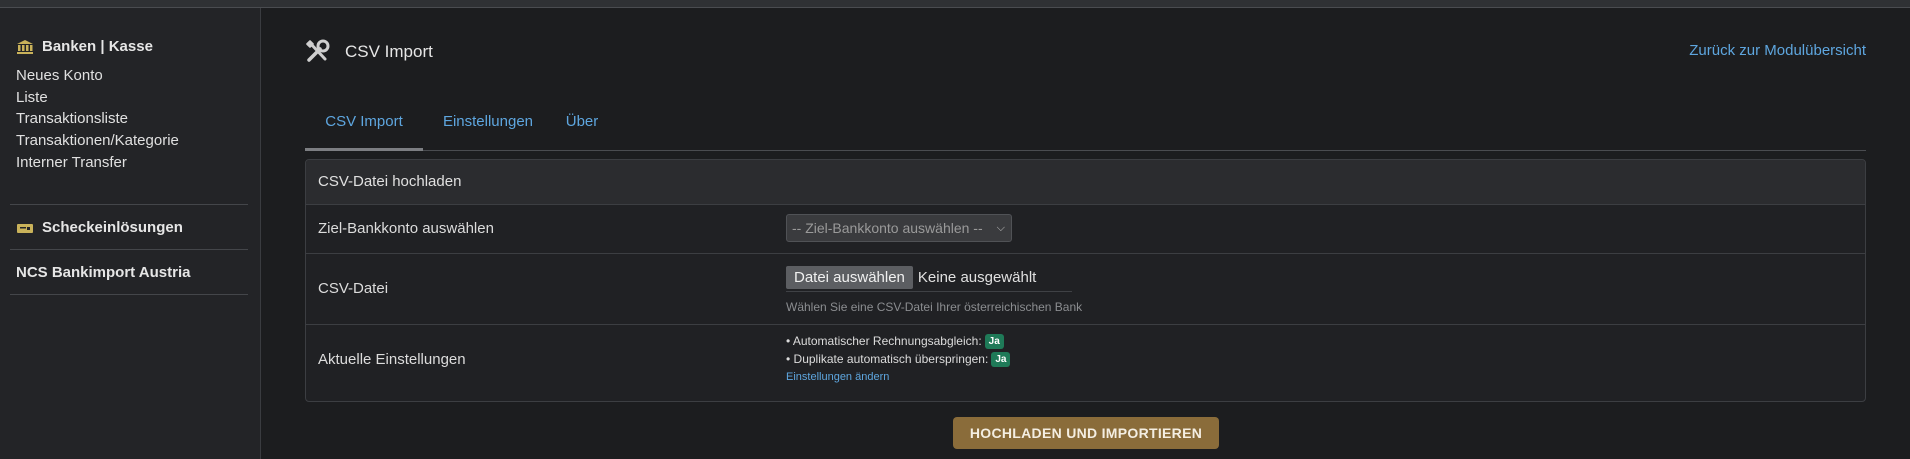 This screenshot has height=459, width=1910. What do you see at coordinates (406, 228) in the screenshot?
I see `bank-account-label: Ziel-Bankkonto auswählen` at bounding box center [406, 228].